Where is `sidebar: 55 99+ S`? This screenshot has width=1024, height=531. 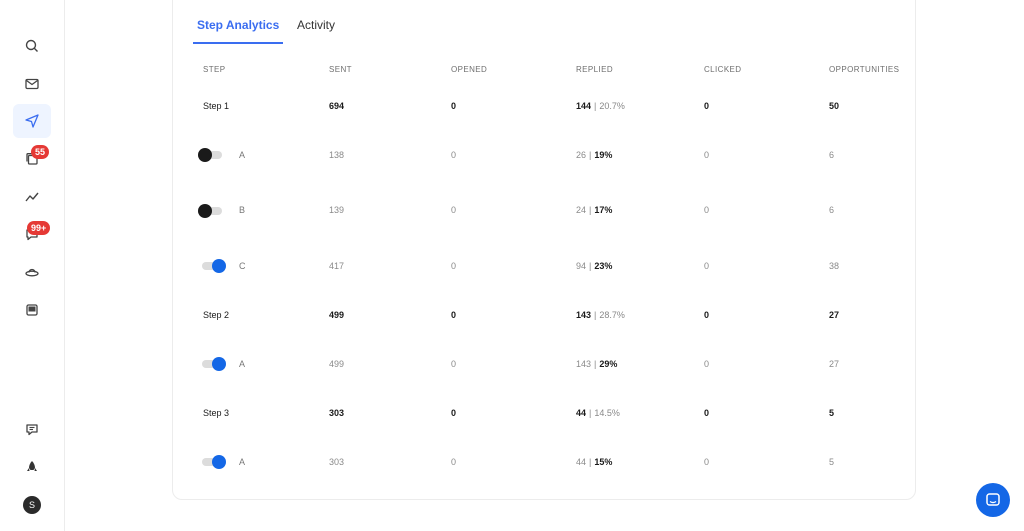 sidebar: 55 99+ S is located at coordinates (32, 265).